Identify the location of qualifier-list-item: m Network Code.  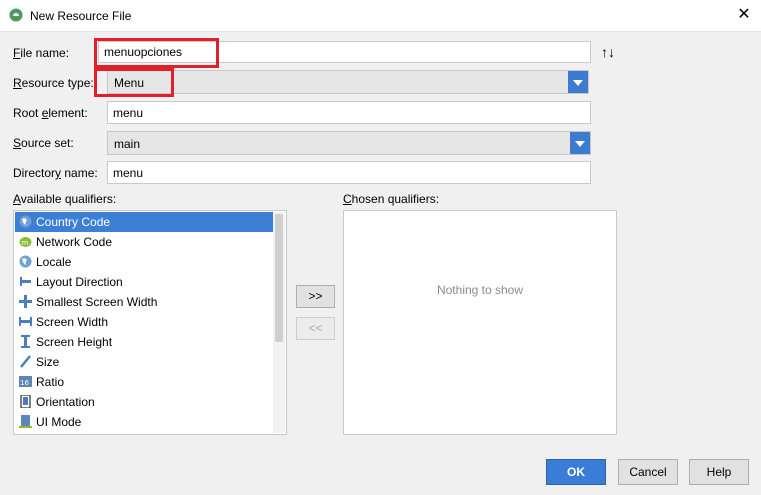
(144, 242).